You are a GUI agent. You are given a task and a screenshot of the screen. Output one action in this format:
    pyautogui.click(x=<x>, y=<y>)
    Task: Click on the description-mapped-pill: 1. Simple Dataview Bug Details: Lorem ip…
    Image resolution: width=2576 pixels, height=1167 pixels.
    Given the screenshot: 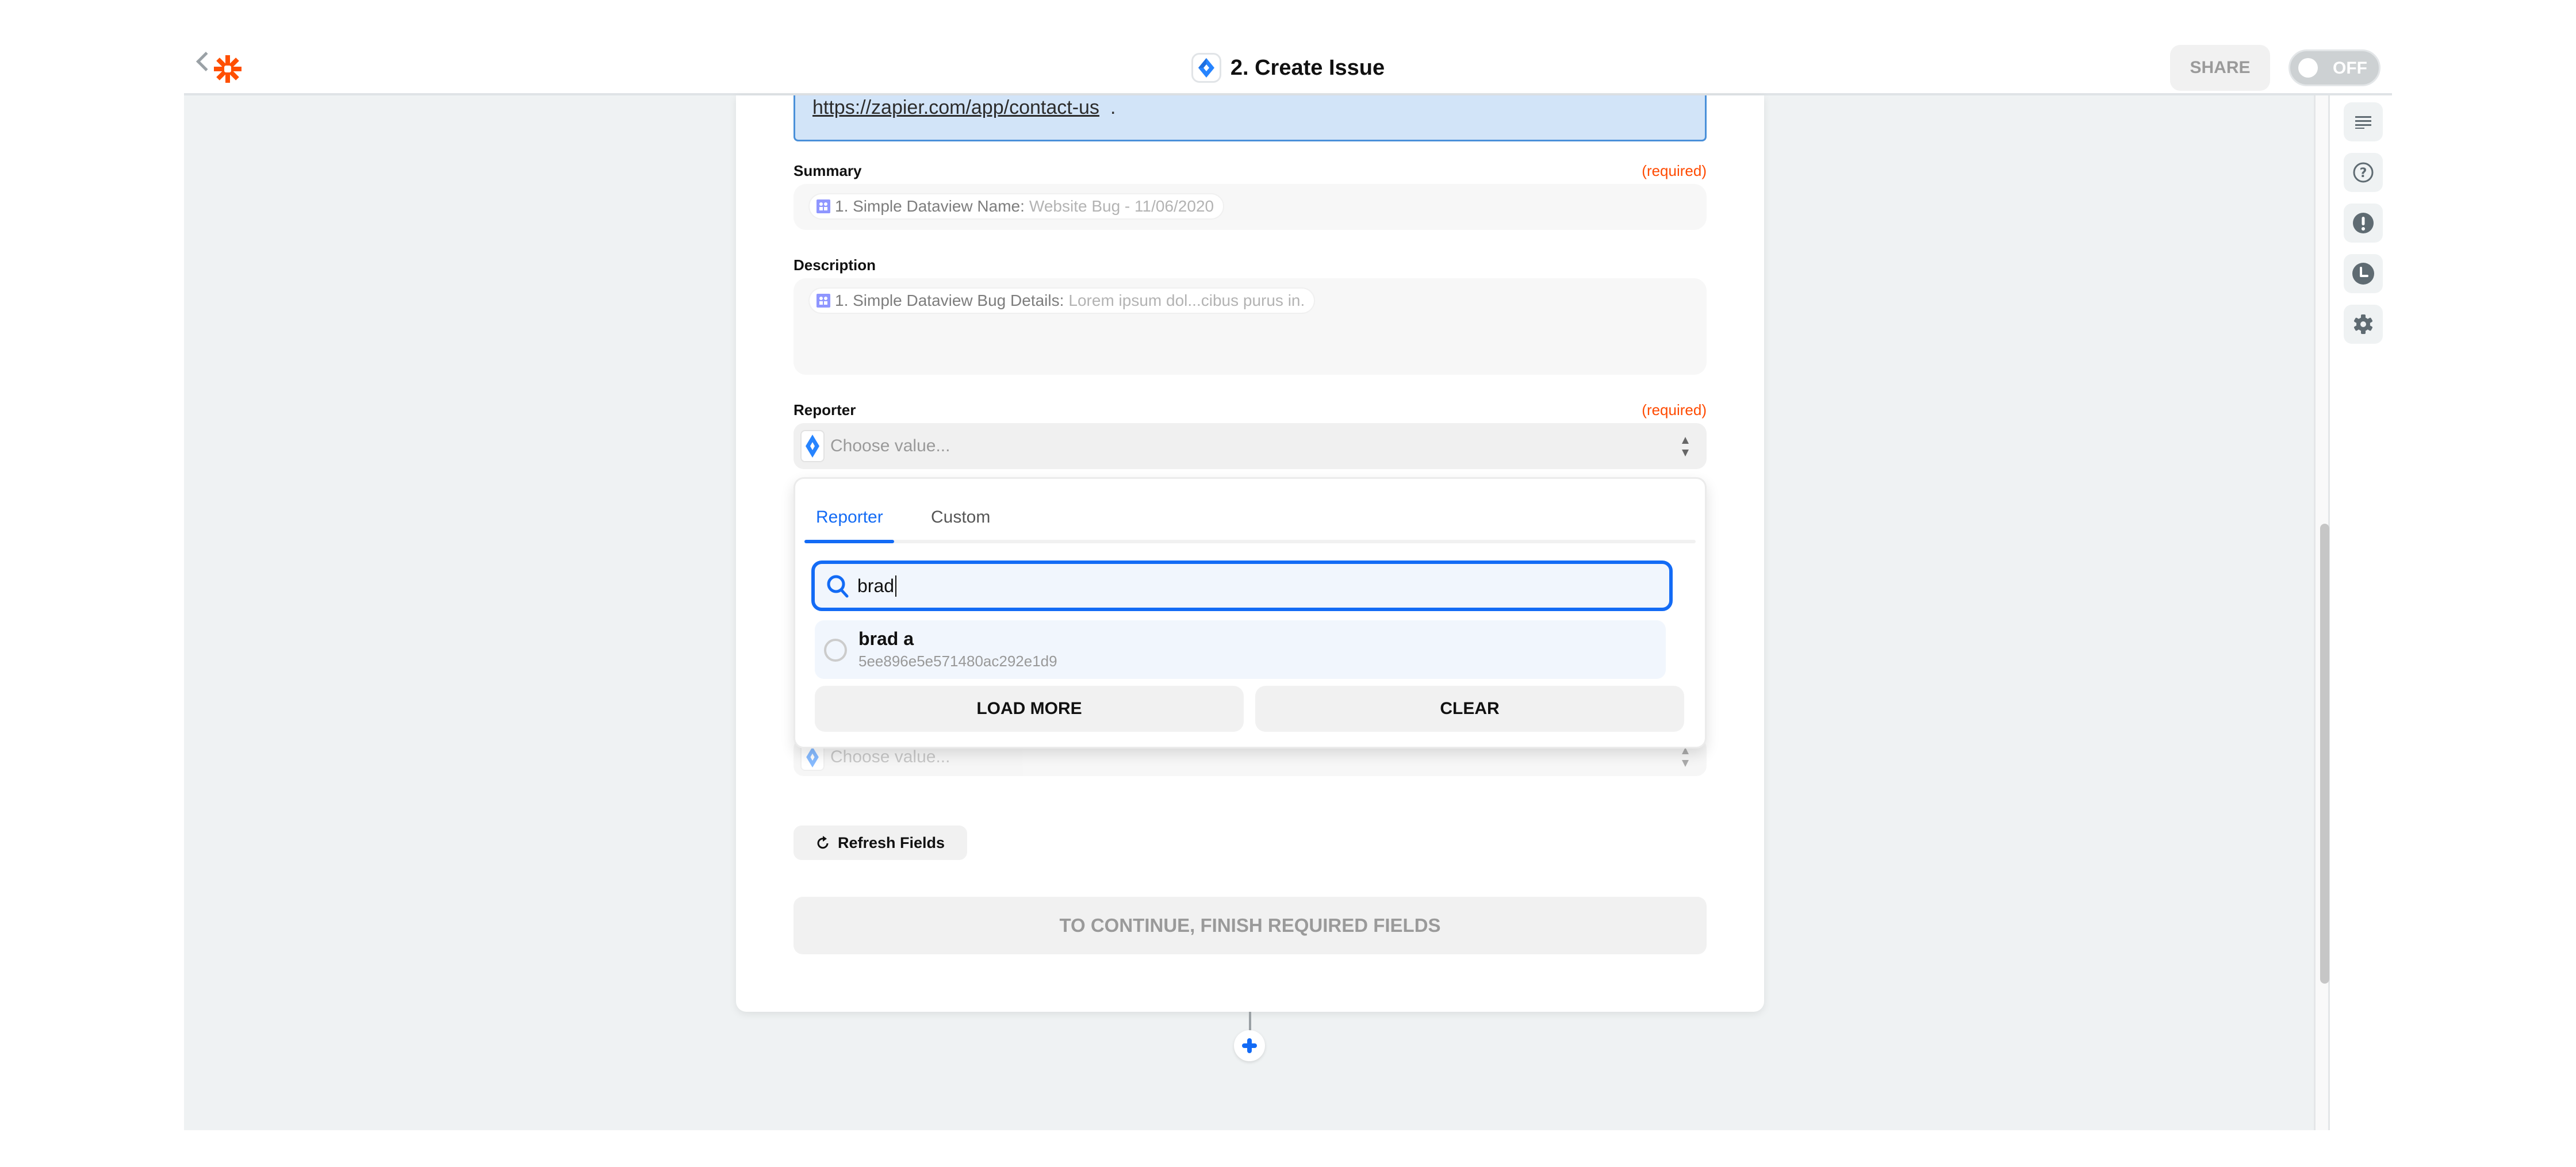 What is the action you would take?
    pyautogui.click(x=1062, y=300)
    